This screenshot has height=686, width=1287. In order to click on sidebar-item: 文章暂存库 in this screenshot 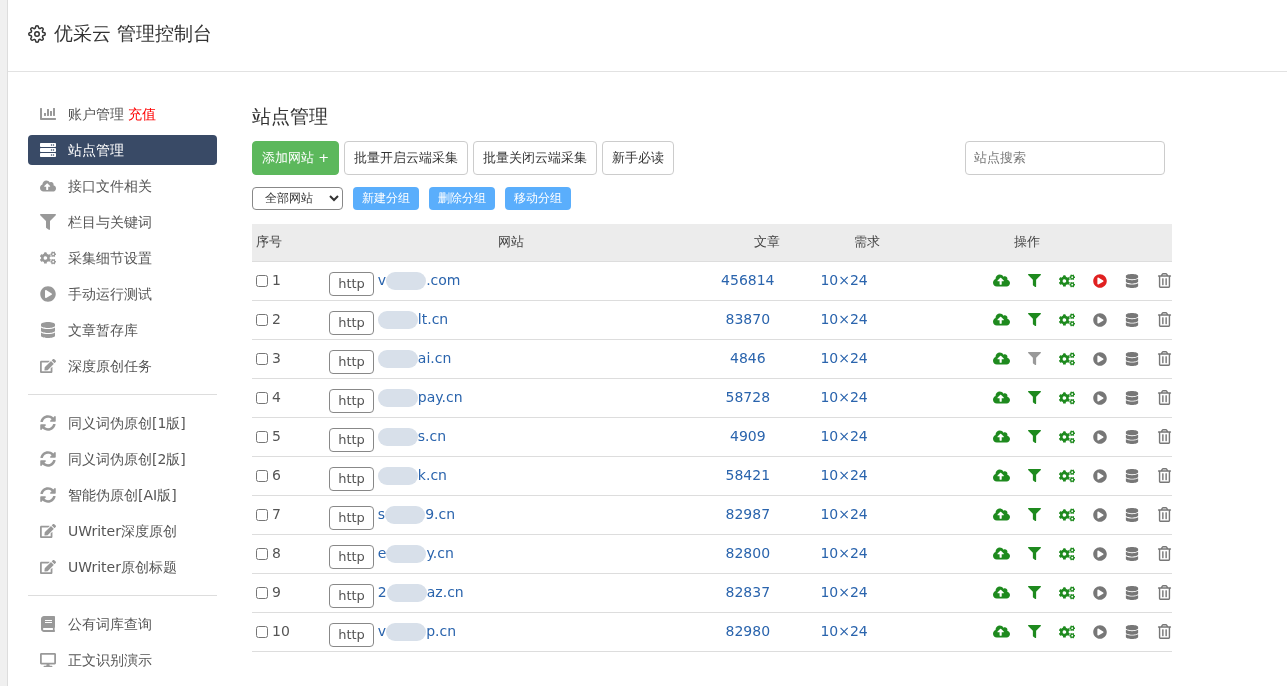, I will do `click(122, 330)`.